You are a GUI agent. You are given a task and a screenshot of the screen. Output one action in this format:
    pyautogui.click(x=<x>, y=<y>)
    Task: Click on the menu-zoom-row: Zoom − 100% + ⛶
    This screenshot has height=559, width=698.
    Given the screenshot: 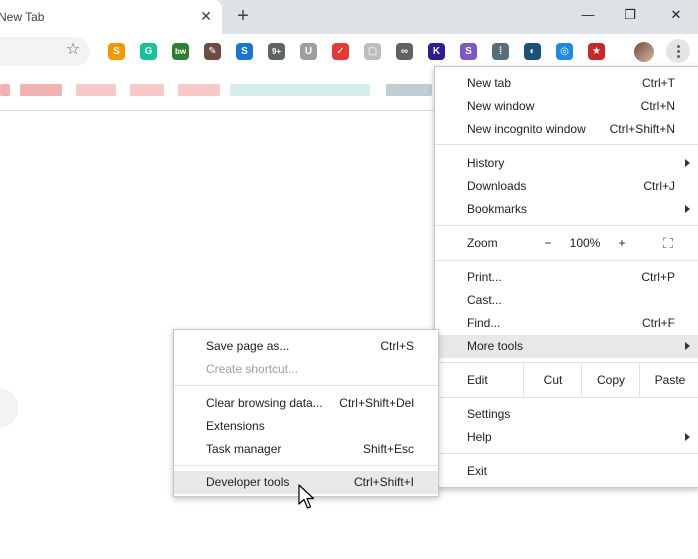 What is the action you would take?
    pyautogui.click(x=566, y=244)
    